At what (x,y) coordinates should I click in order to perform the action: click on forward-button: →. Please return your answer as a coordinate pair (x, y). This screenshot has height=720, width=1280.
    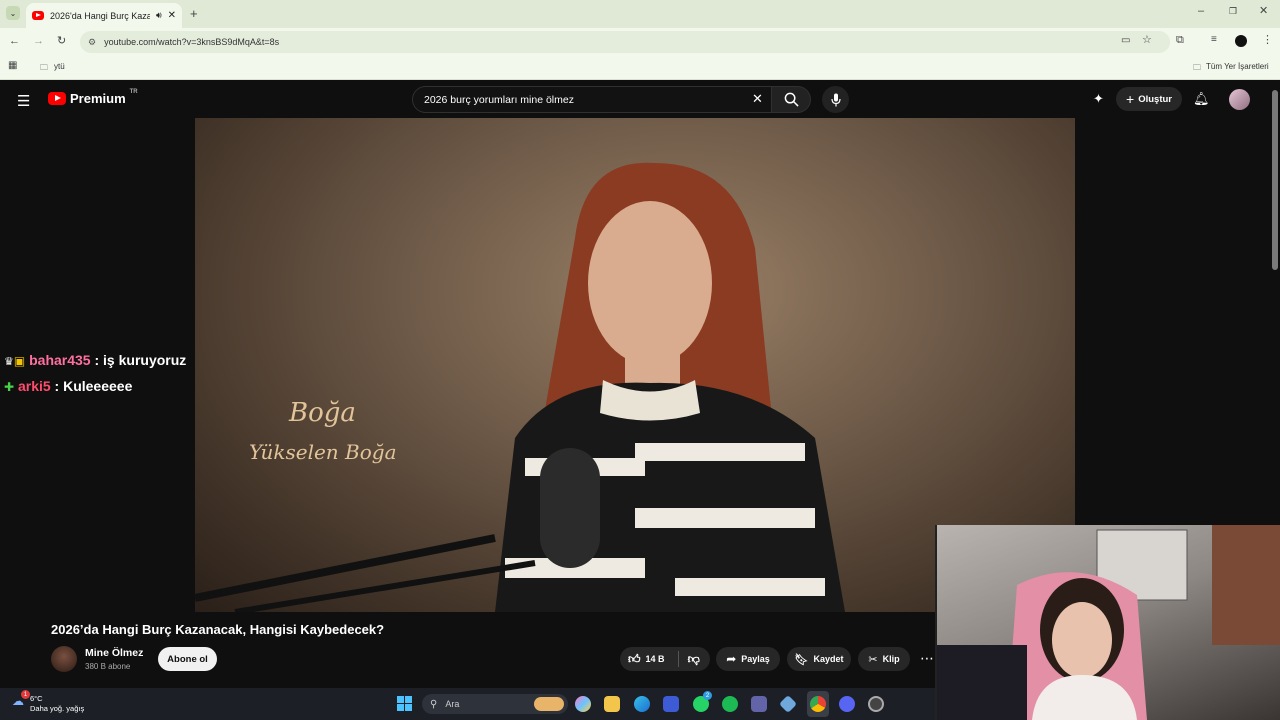
    Looking at the image, I should click on (38, 41).